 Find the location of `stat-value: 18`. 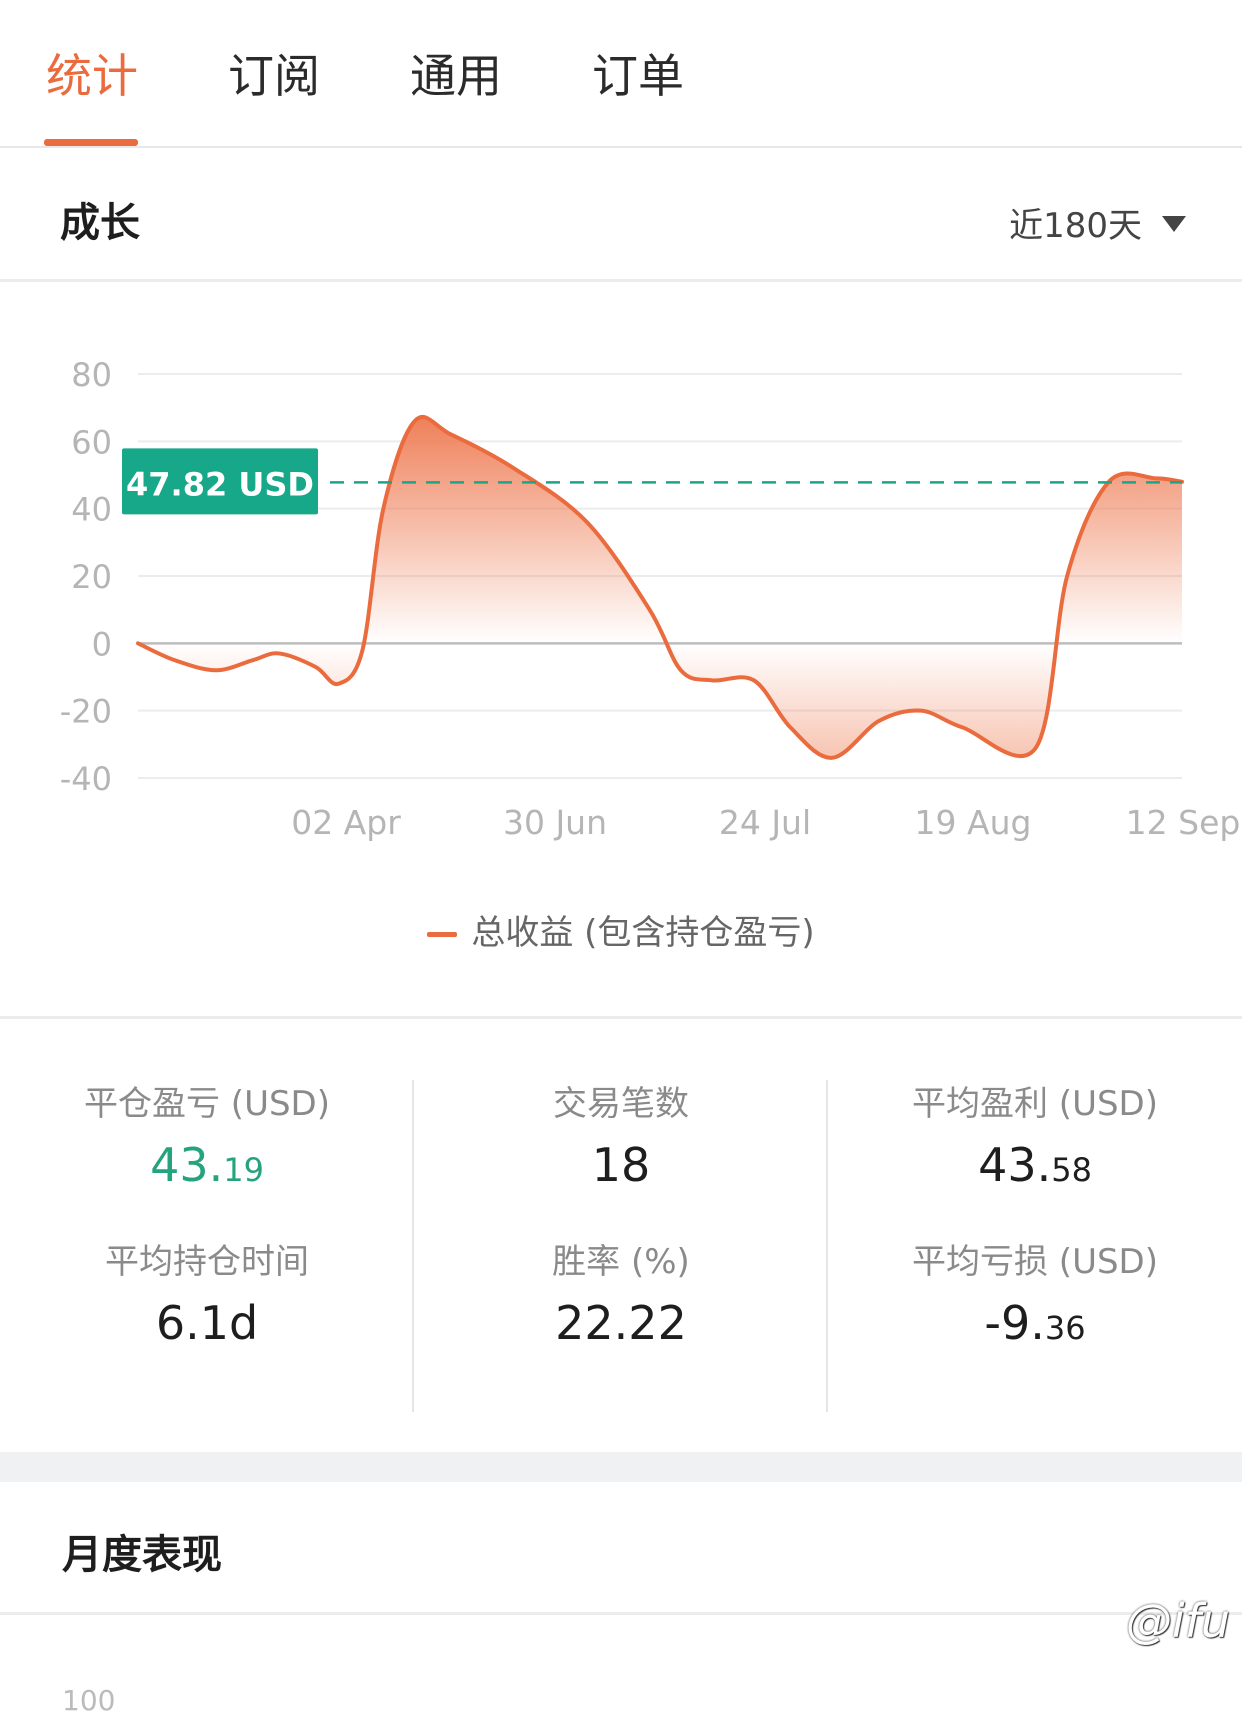

stat-value: 18 is located at coordinates (621, 1165).